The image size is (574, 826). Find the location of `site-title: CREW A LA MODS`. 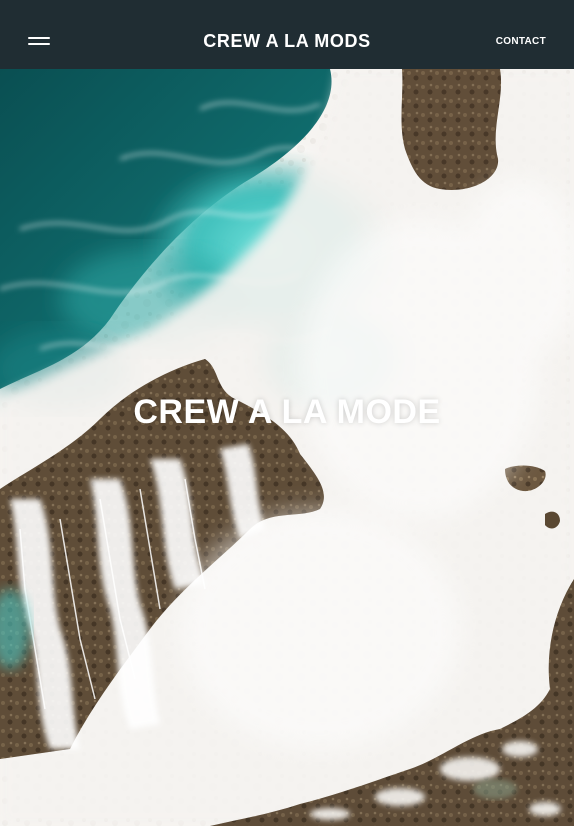

site-title: CREW A LA MODS is located at coordinates (287, 41).